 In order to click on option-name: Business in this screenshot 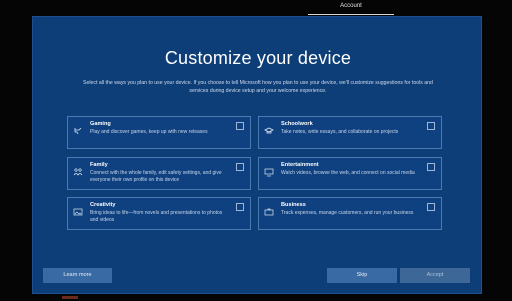, I will do `click(293, 205)`.